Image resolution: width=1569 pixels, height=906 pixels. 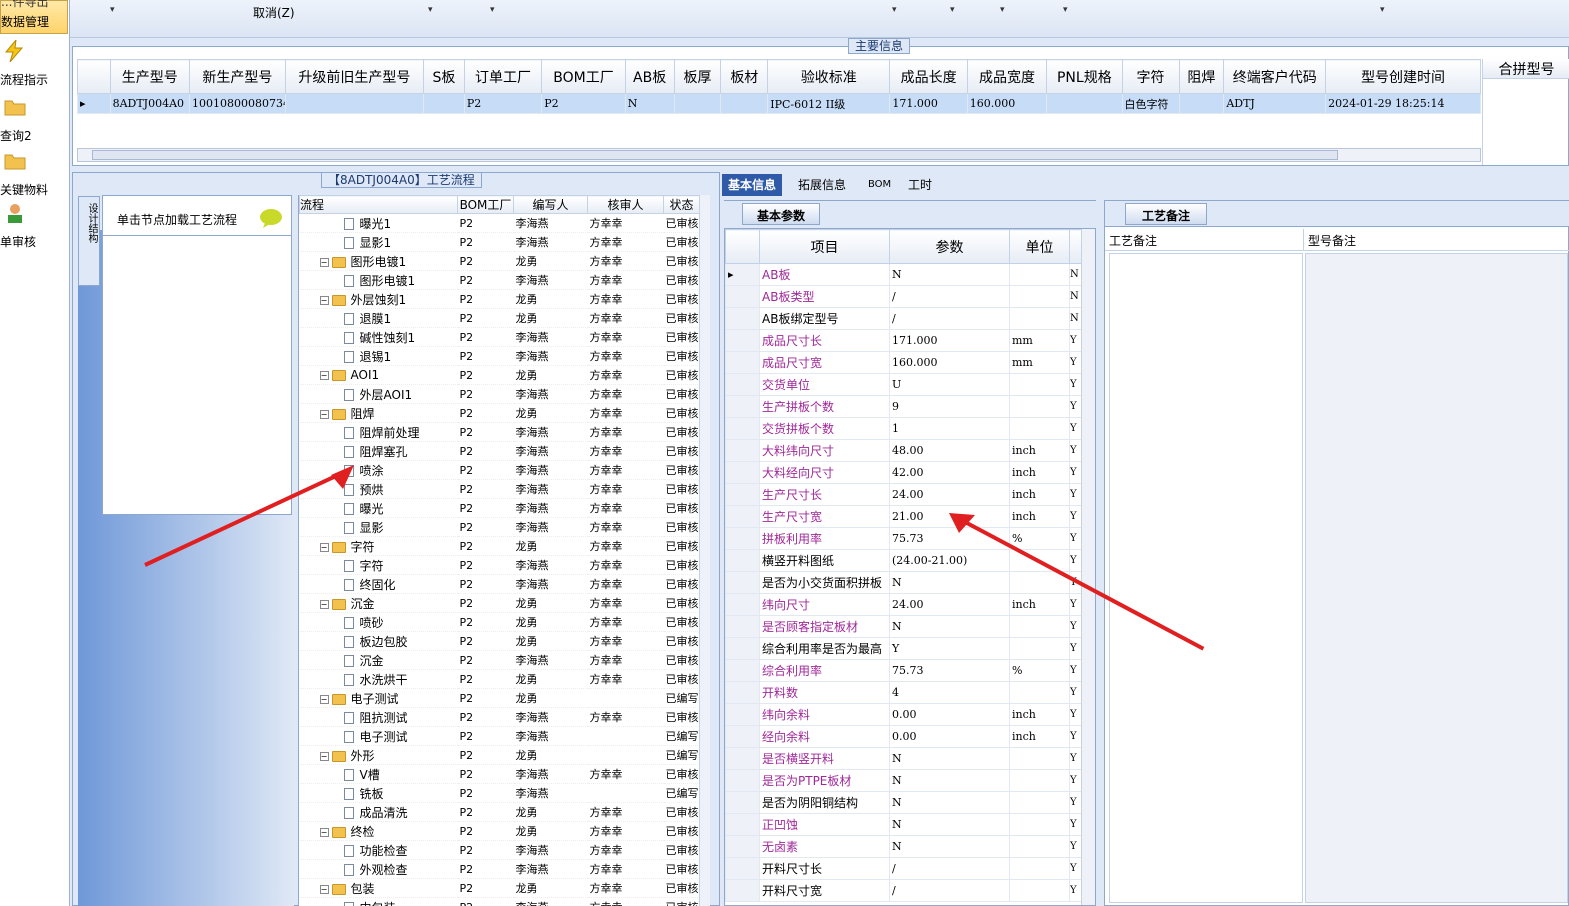 I want to click on tab-basic-info: 基本信息, so click(x=752, y=185).